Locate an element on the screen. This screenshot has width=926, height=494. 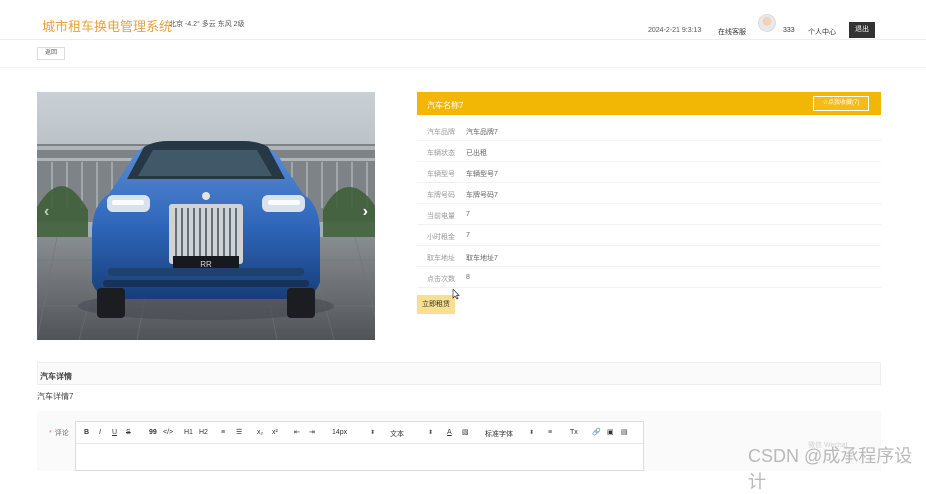
back-button: 返回 is located at coordinates (51, 53).